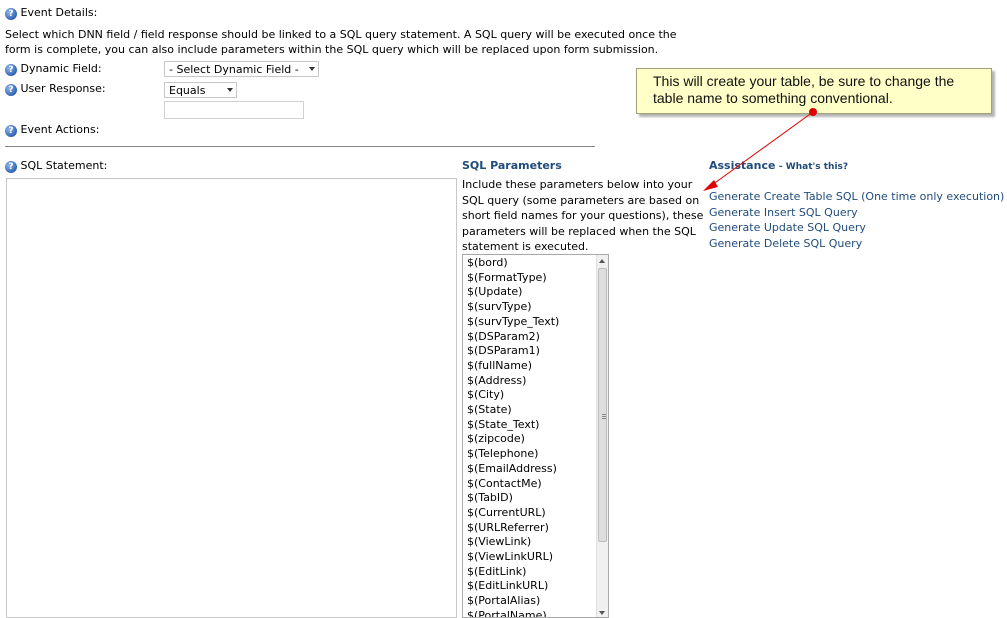  I want to click on arrow-head, so click(710, 185).